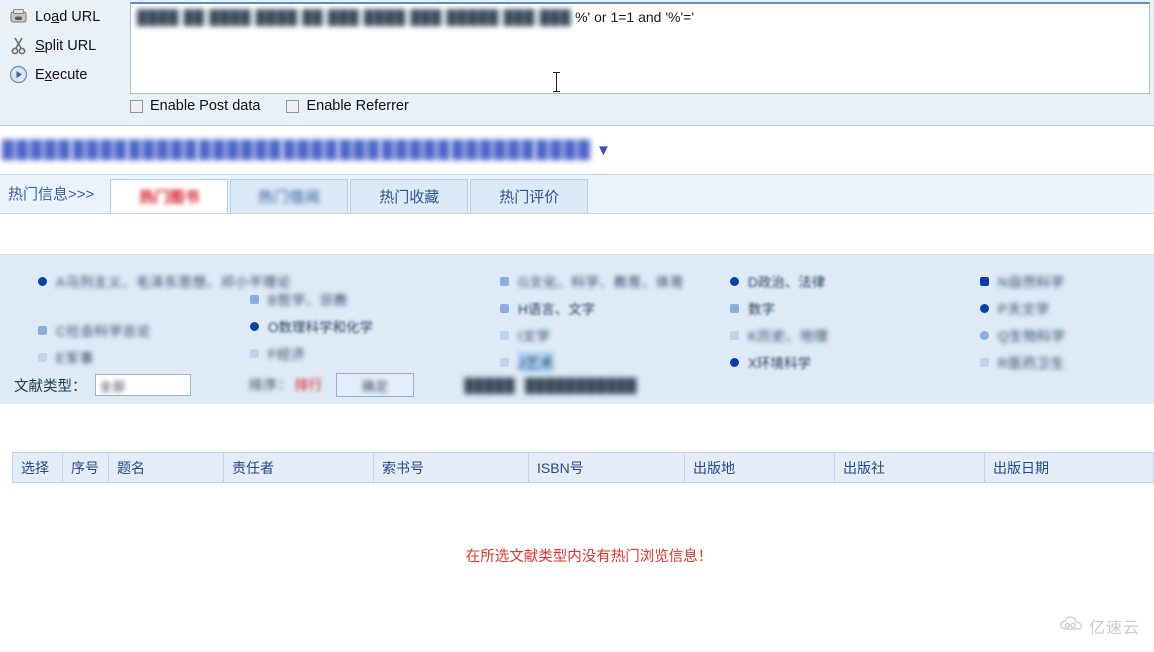  What do you see at coordinates (375, 299) in the screenshot?
I see `category-item: B哲学、宗教` at bounding box center [375, 299].